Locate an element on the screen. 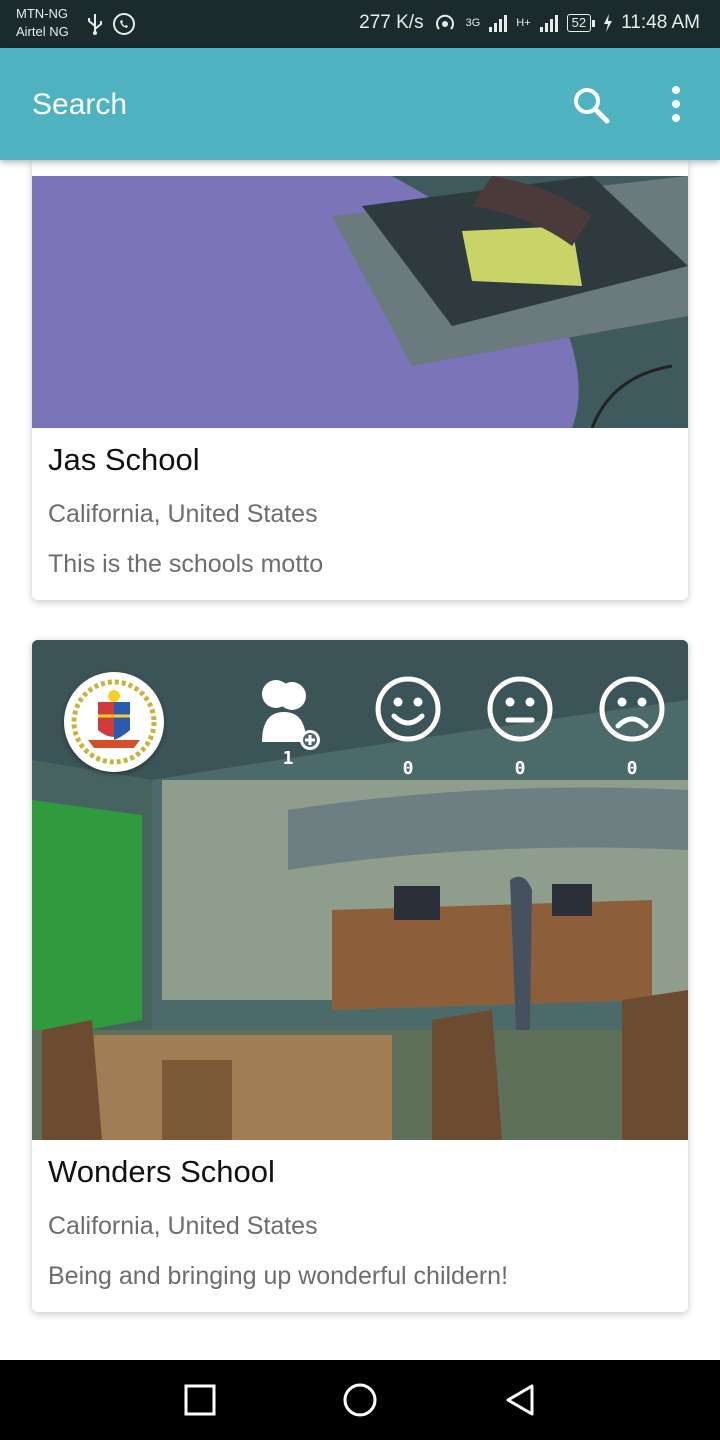  home-button is located at coordinates (360, 1400).